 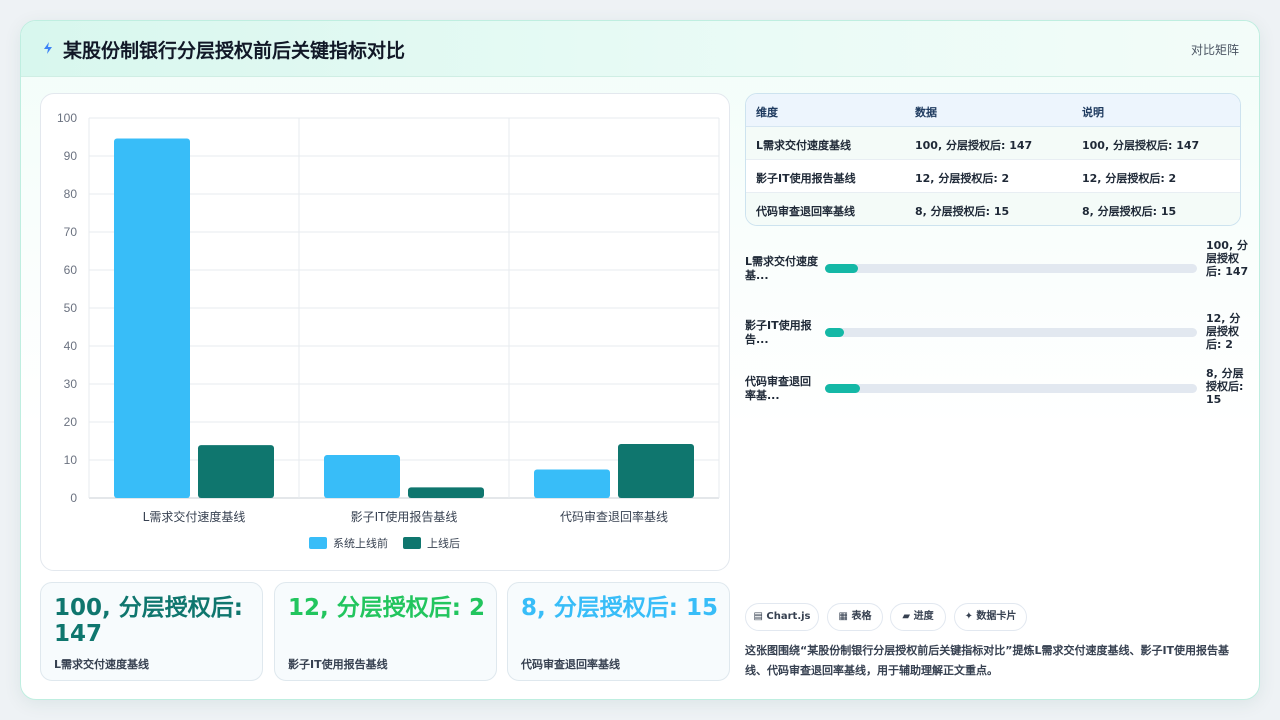 What do you see at coordinates (71, 346) in the screenshot?
I see `y-tick-label: 40` at bounding box center [71, 346].